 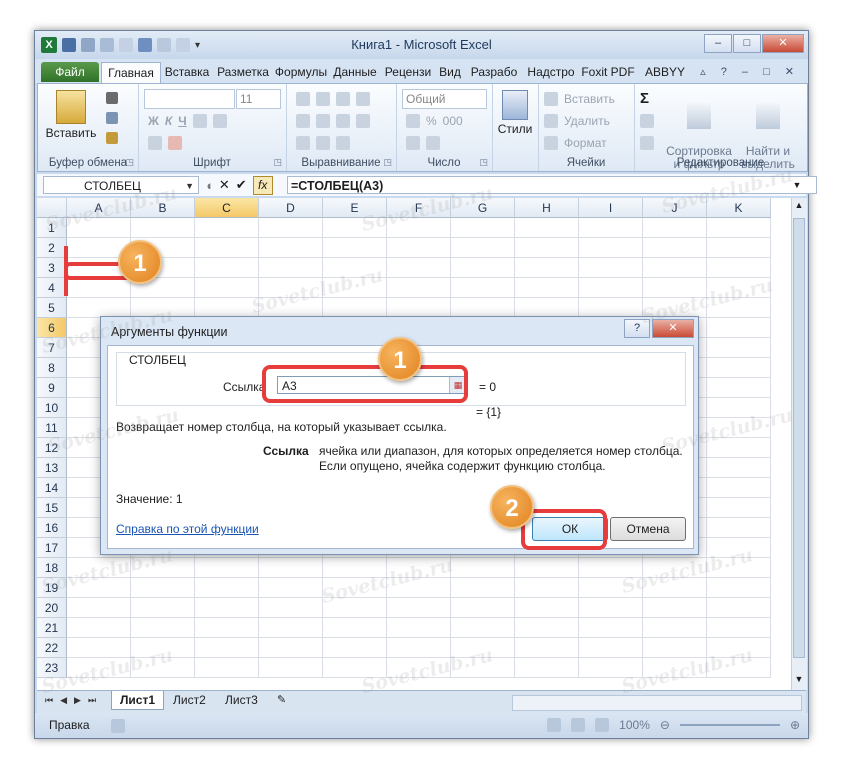 I want to click on column-header-c: C, so click(x=227, y=208).